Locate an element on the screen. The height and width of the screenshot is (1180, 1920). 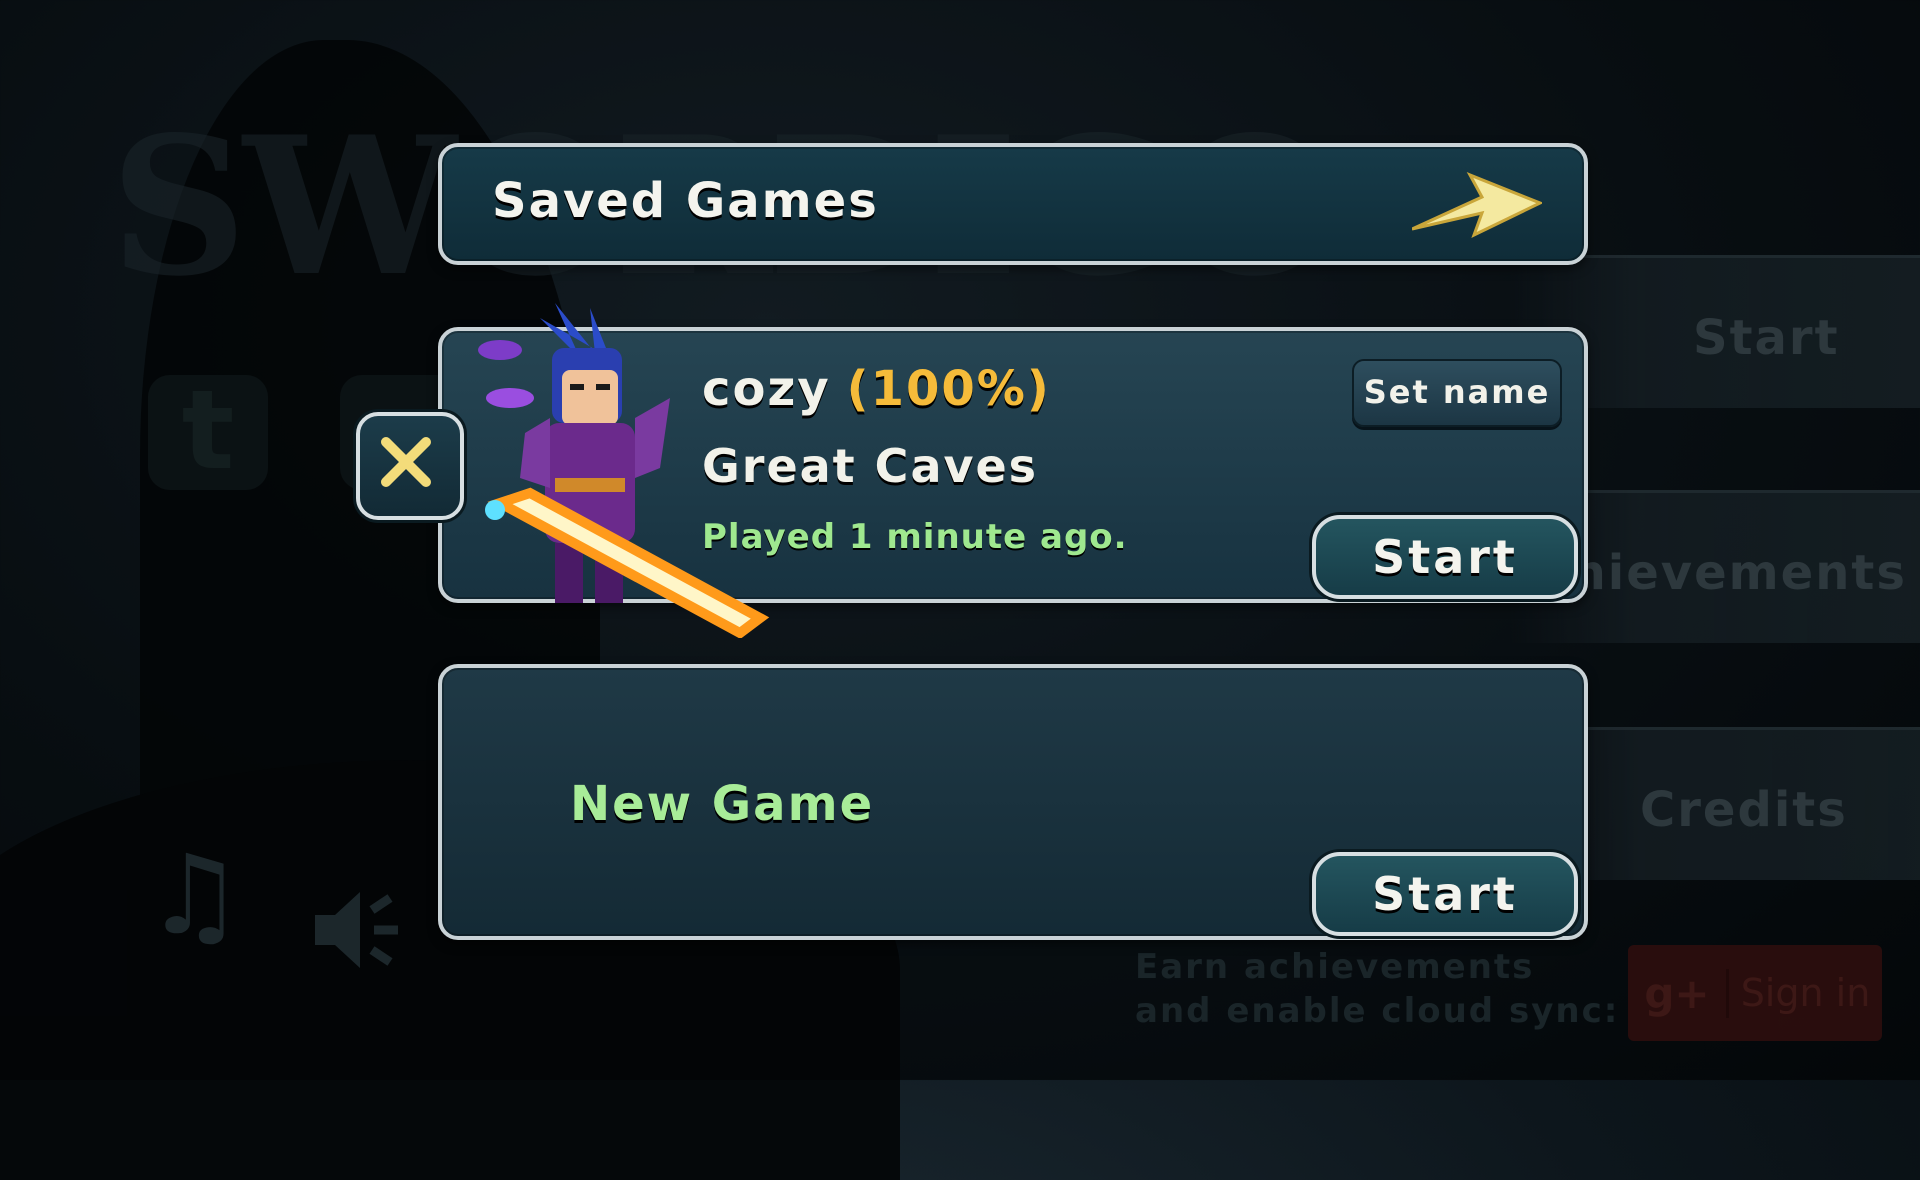
new-game-label: New Game is located at coordinates (722, 804).